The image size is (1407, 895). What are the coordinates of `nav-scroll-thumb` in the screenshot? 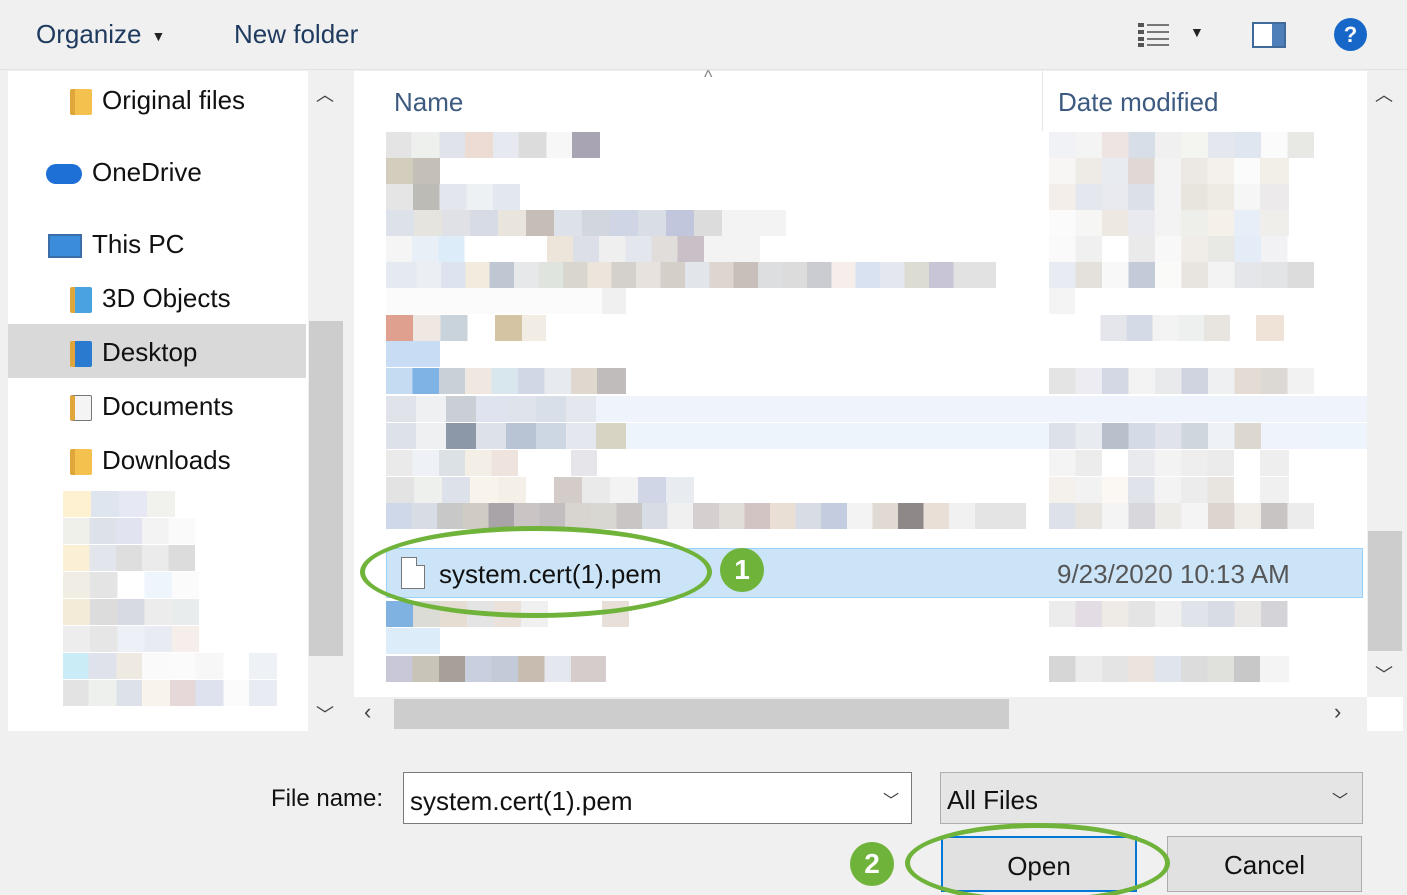 It's located at (326, 488).